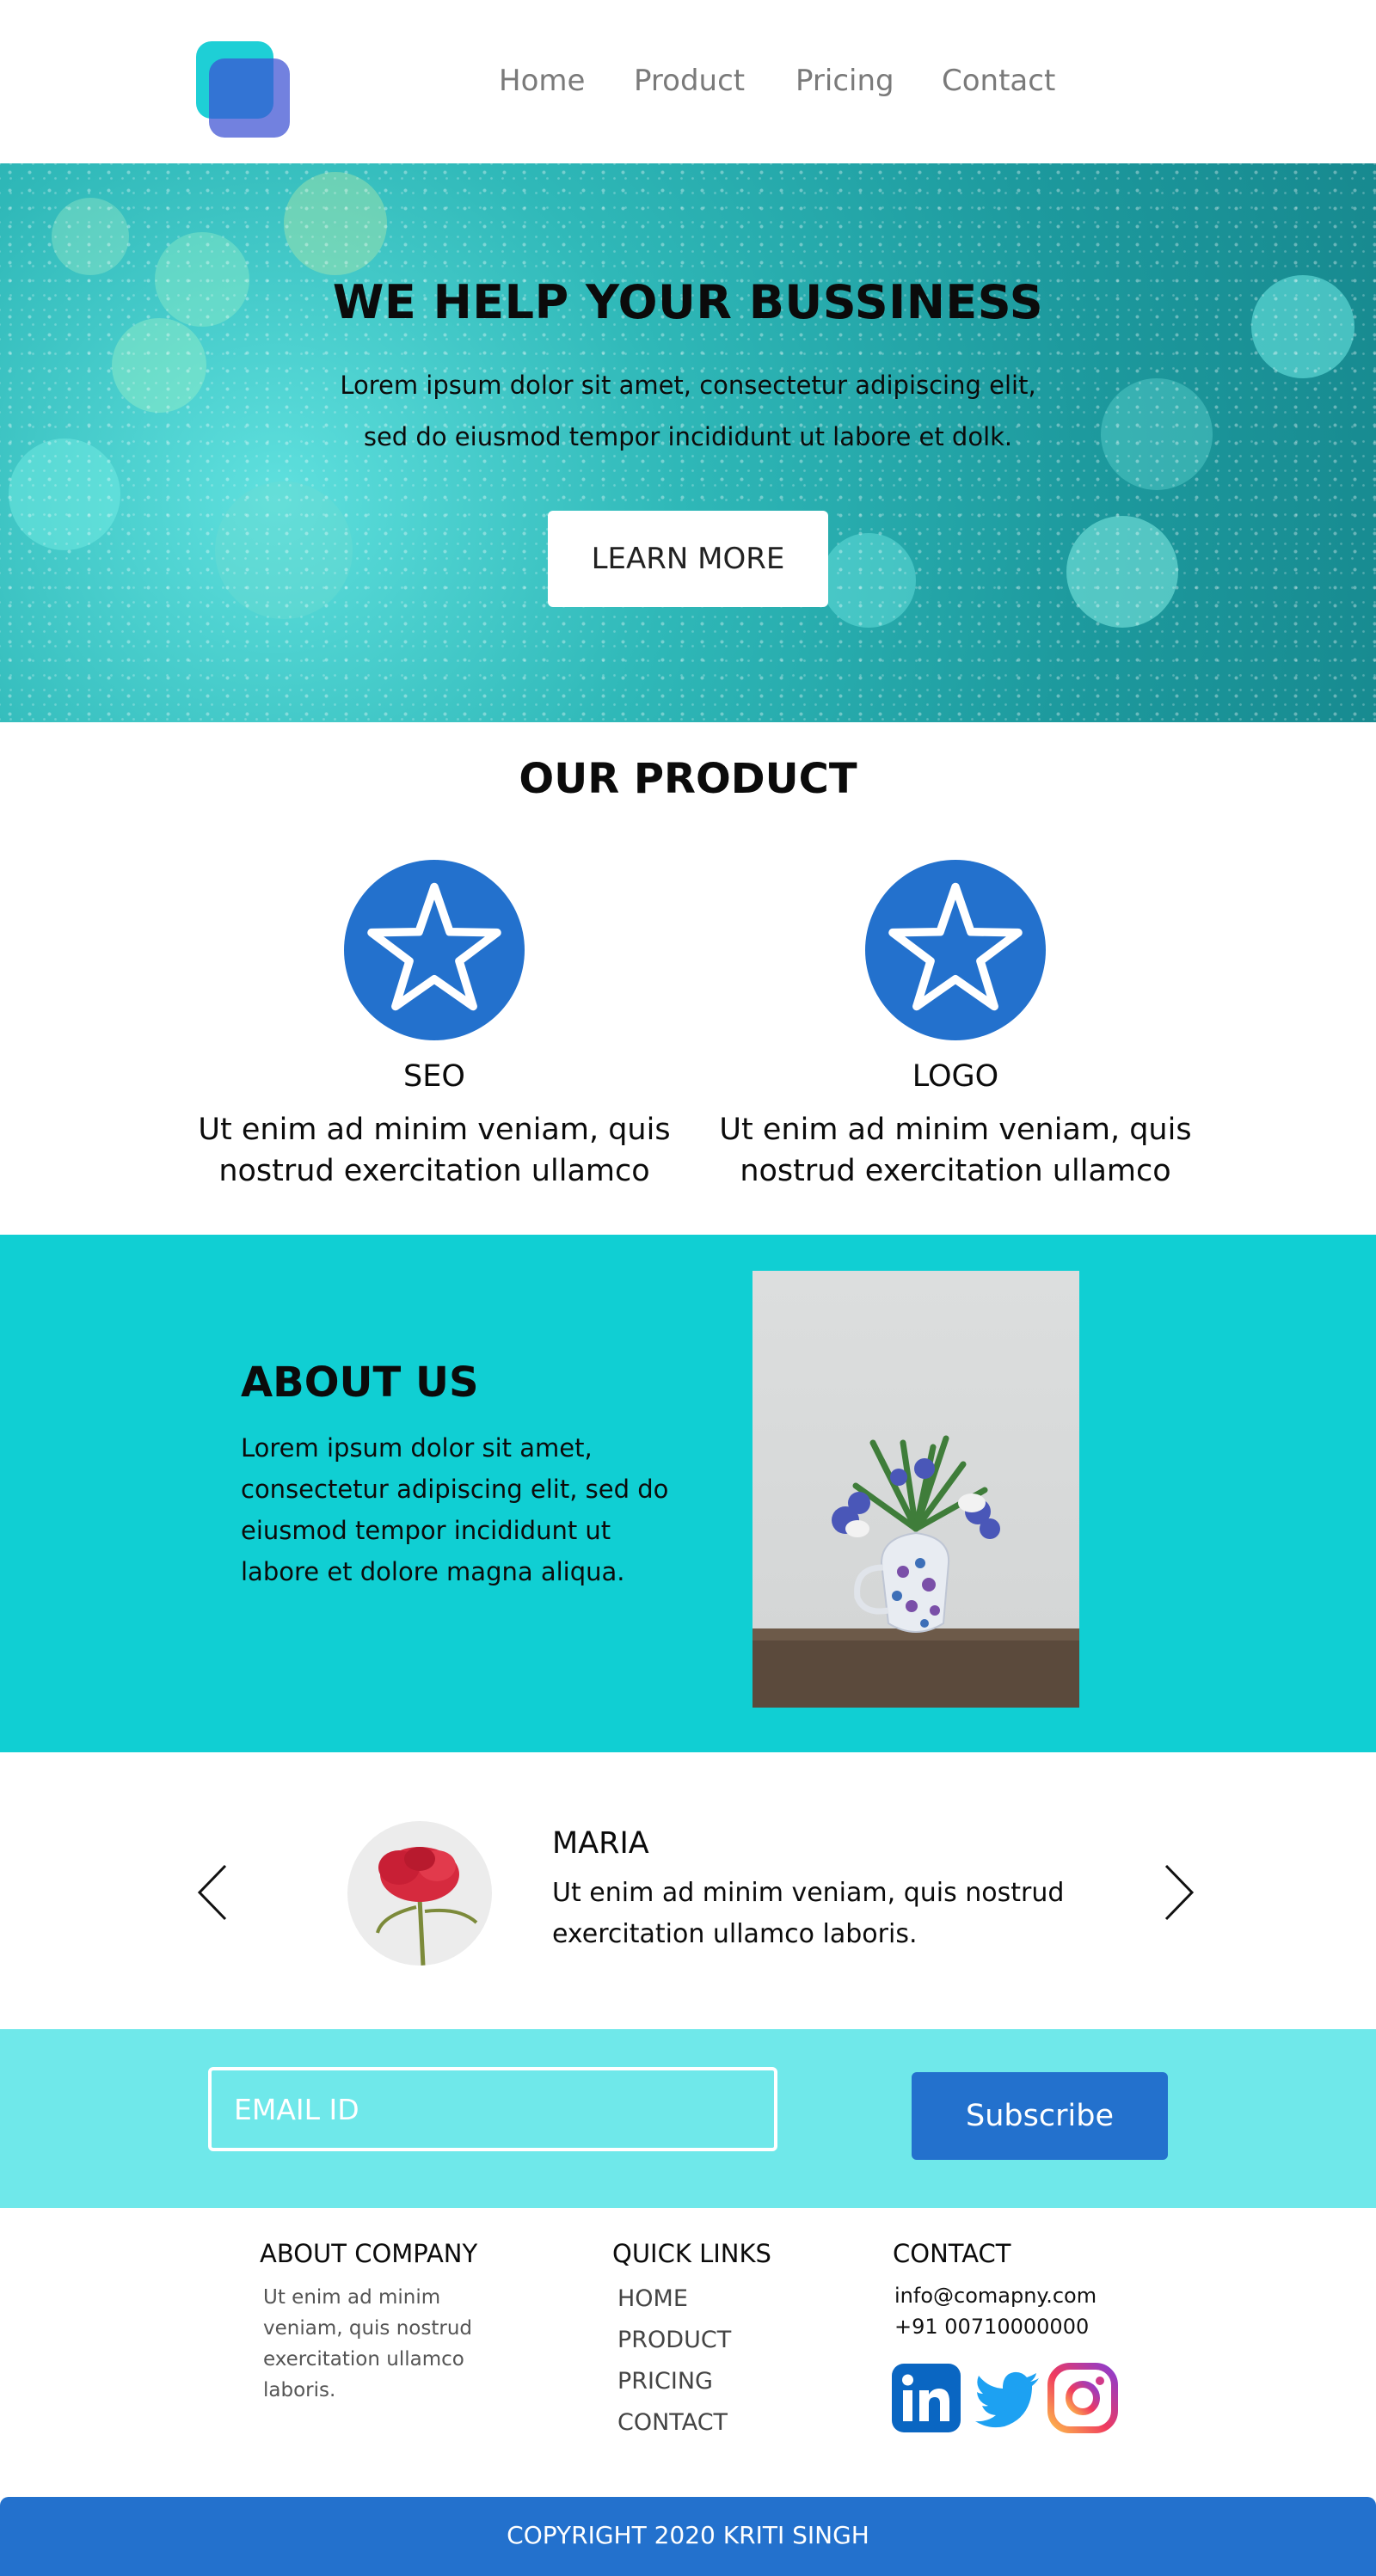  I want to click on nav-product-link: Product, so click(689, 81).